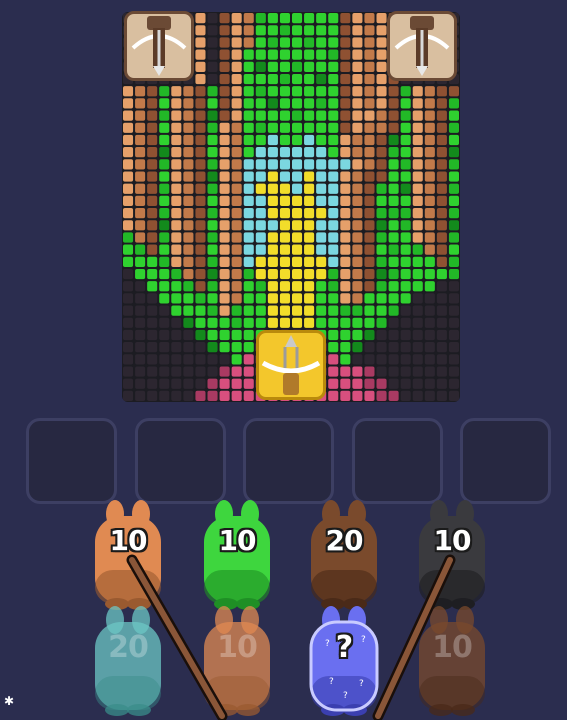 Image resolution: width=567 pixels, height=720 pixels. I want to click on turret-top-left, so click(159, 46).